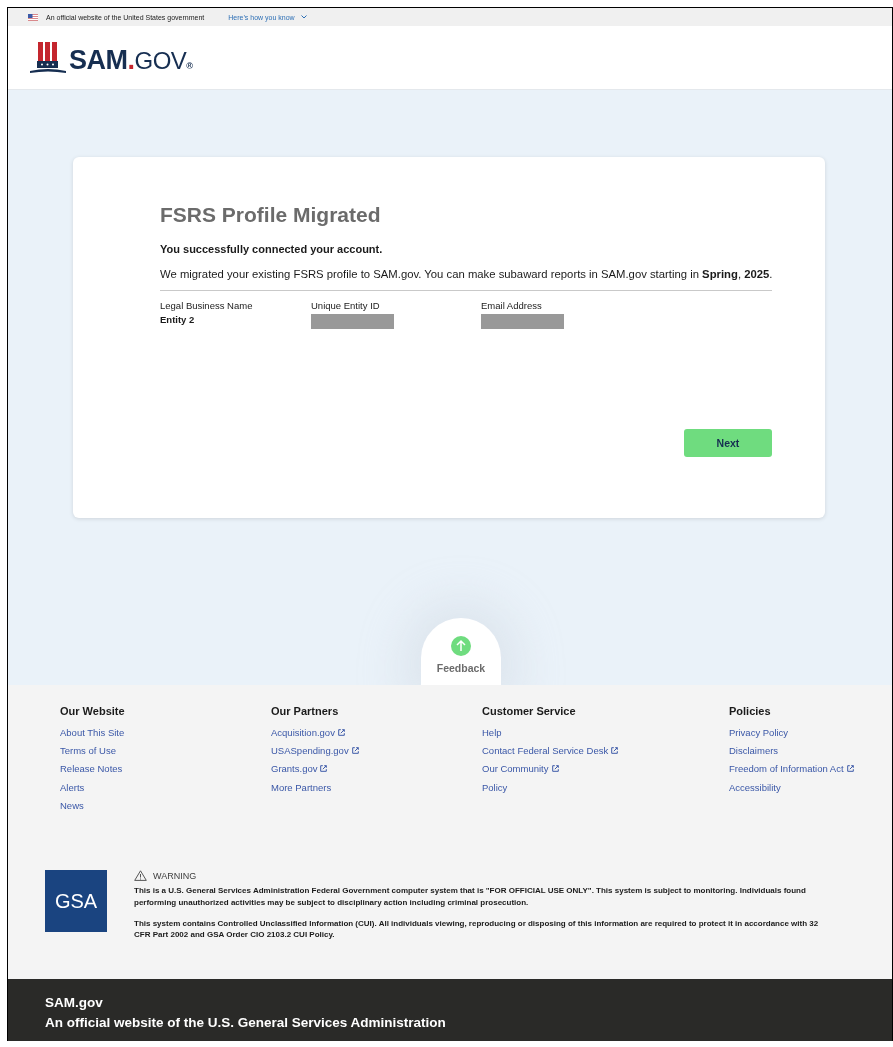  I want to click on warning-paragraph: This system contains Controlled Unclassified Information (CUI). All individuals viewing, reproducing or disposing of this information are required to protect it in accordance with 32 CFR Part 2002 and GSA Order CIO 2103.2 CUI Policy., so click(477, 929).